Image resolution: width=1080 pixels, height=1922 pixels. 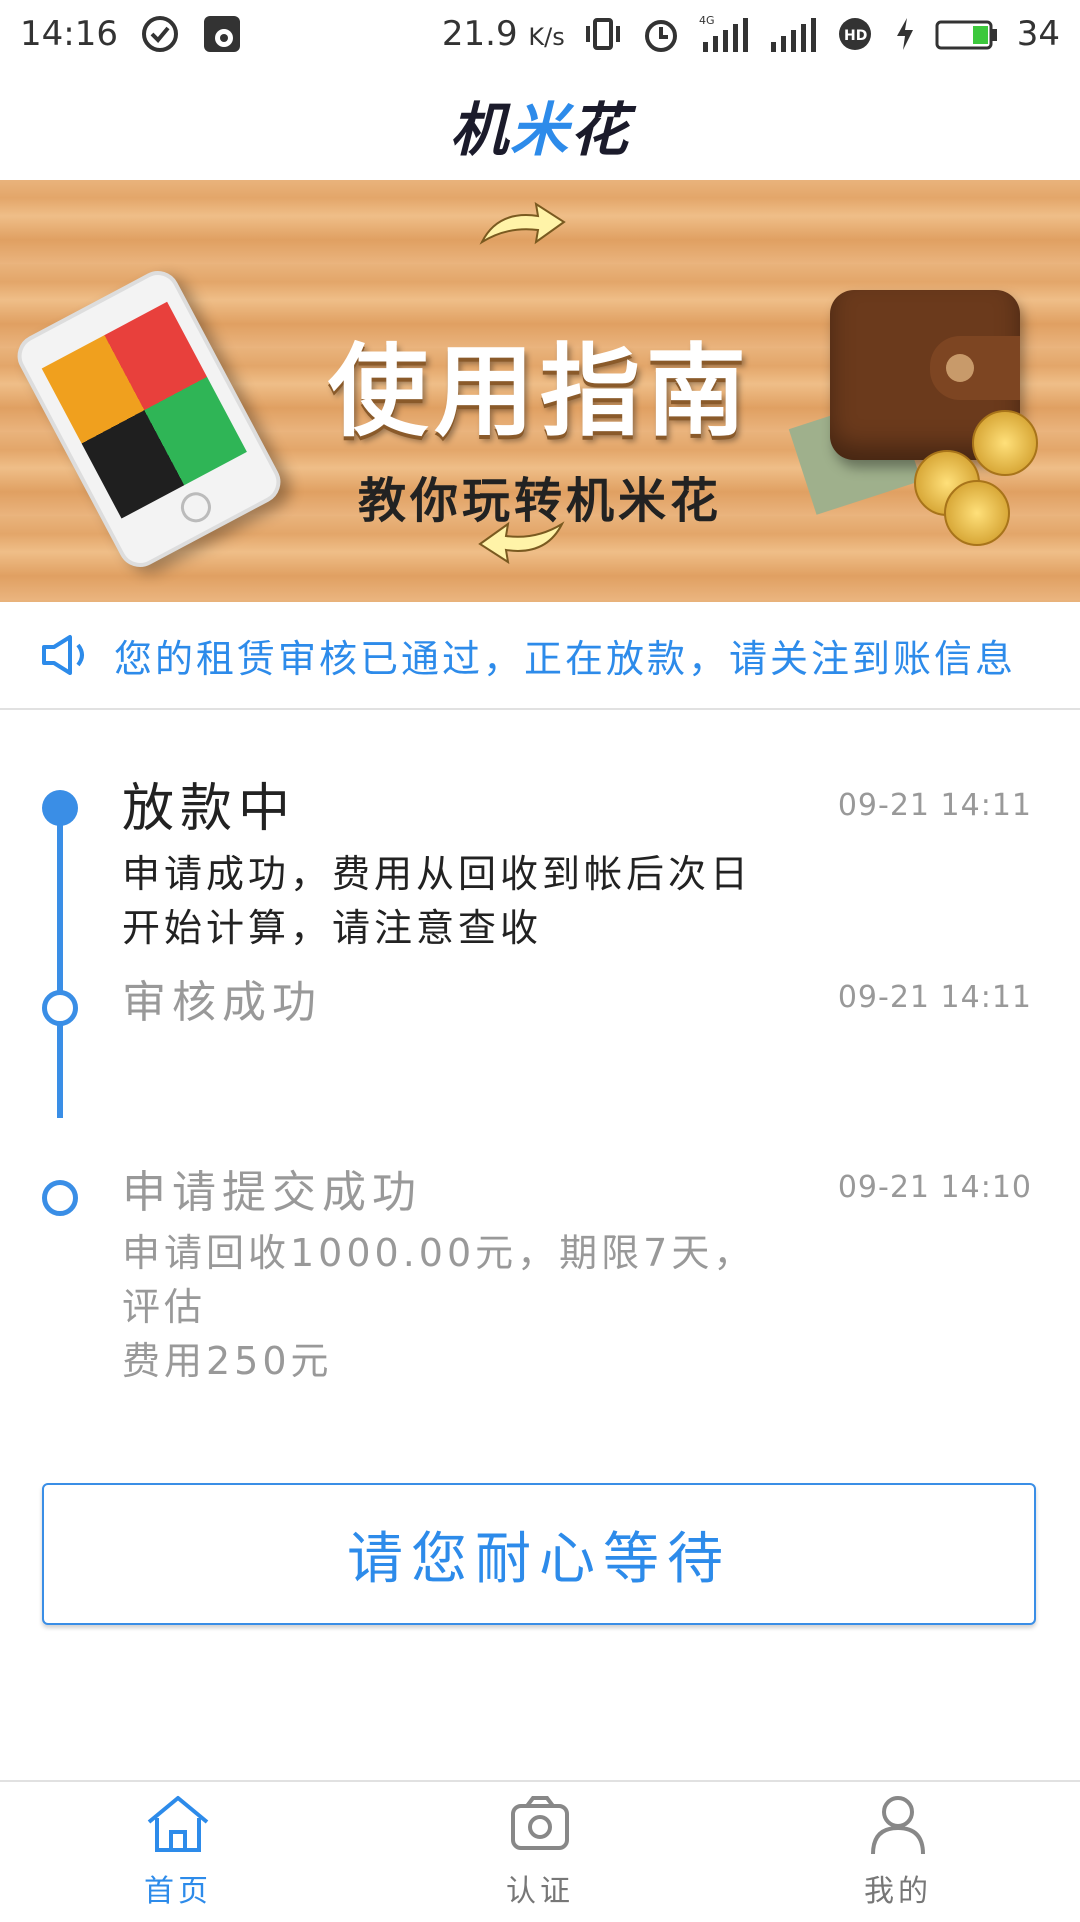 I want to click on timeline-item-approved: 审核成功 09-21 14:11, so click(x=577, y=998).